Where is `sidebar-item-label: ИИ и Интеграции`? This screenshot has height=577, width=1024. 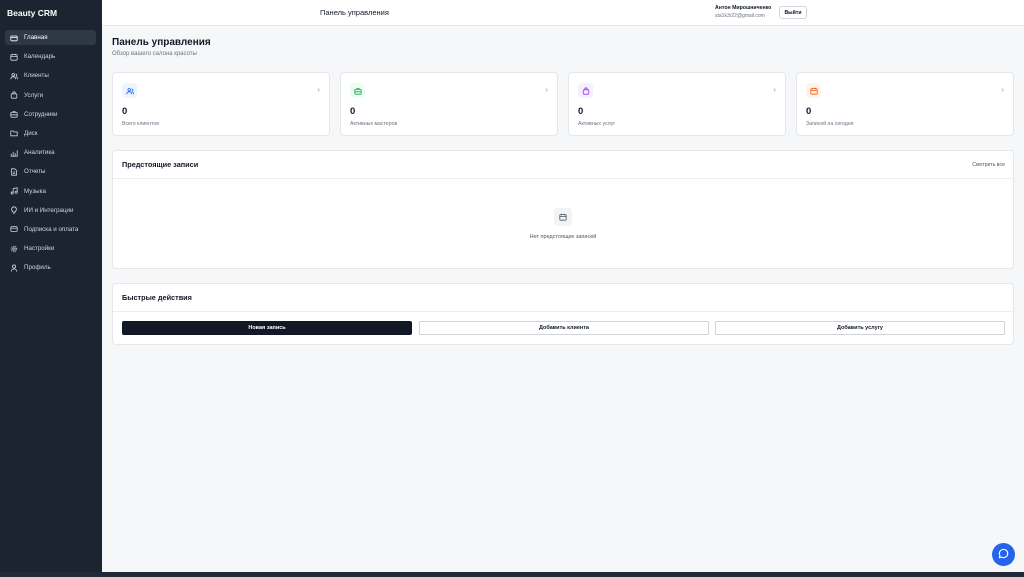
sidebar-item-label: ИИ и Интеграции is located at coordinates (49, 210).